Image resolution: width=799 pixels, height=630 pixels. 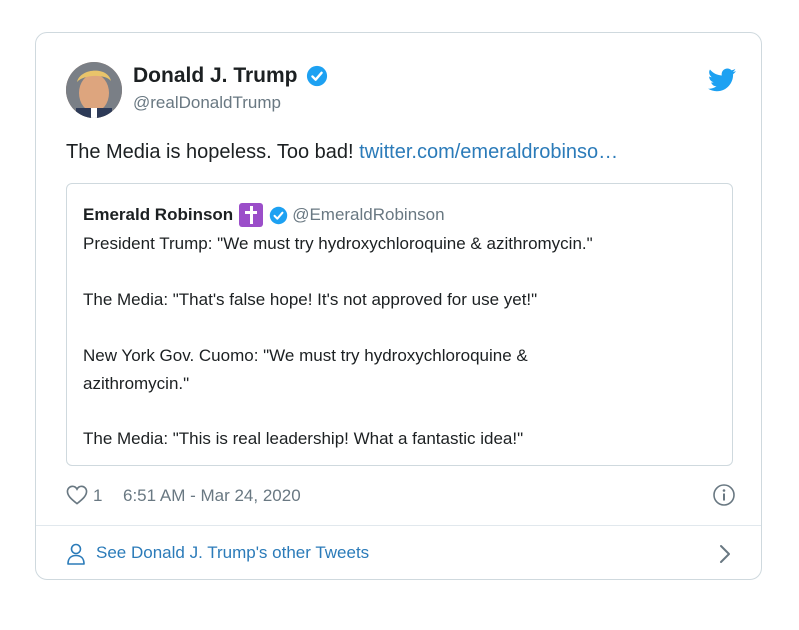 I want to click on author-names: Donald J. Trump @realDonaldTrump, so click(x=230, y=88).